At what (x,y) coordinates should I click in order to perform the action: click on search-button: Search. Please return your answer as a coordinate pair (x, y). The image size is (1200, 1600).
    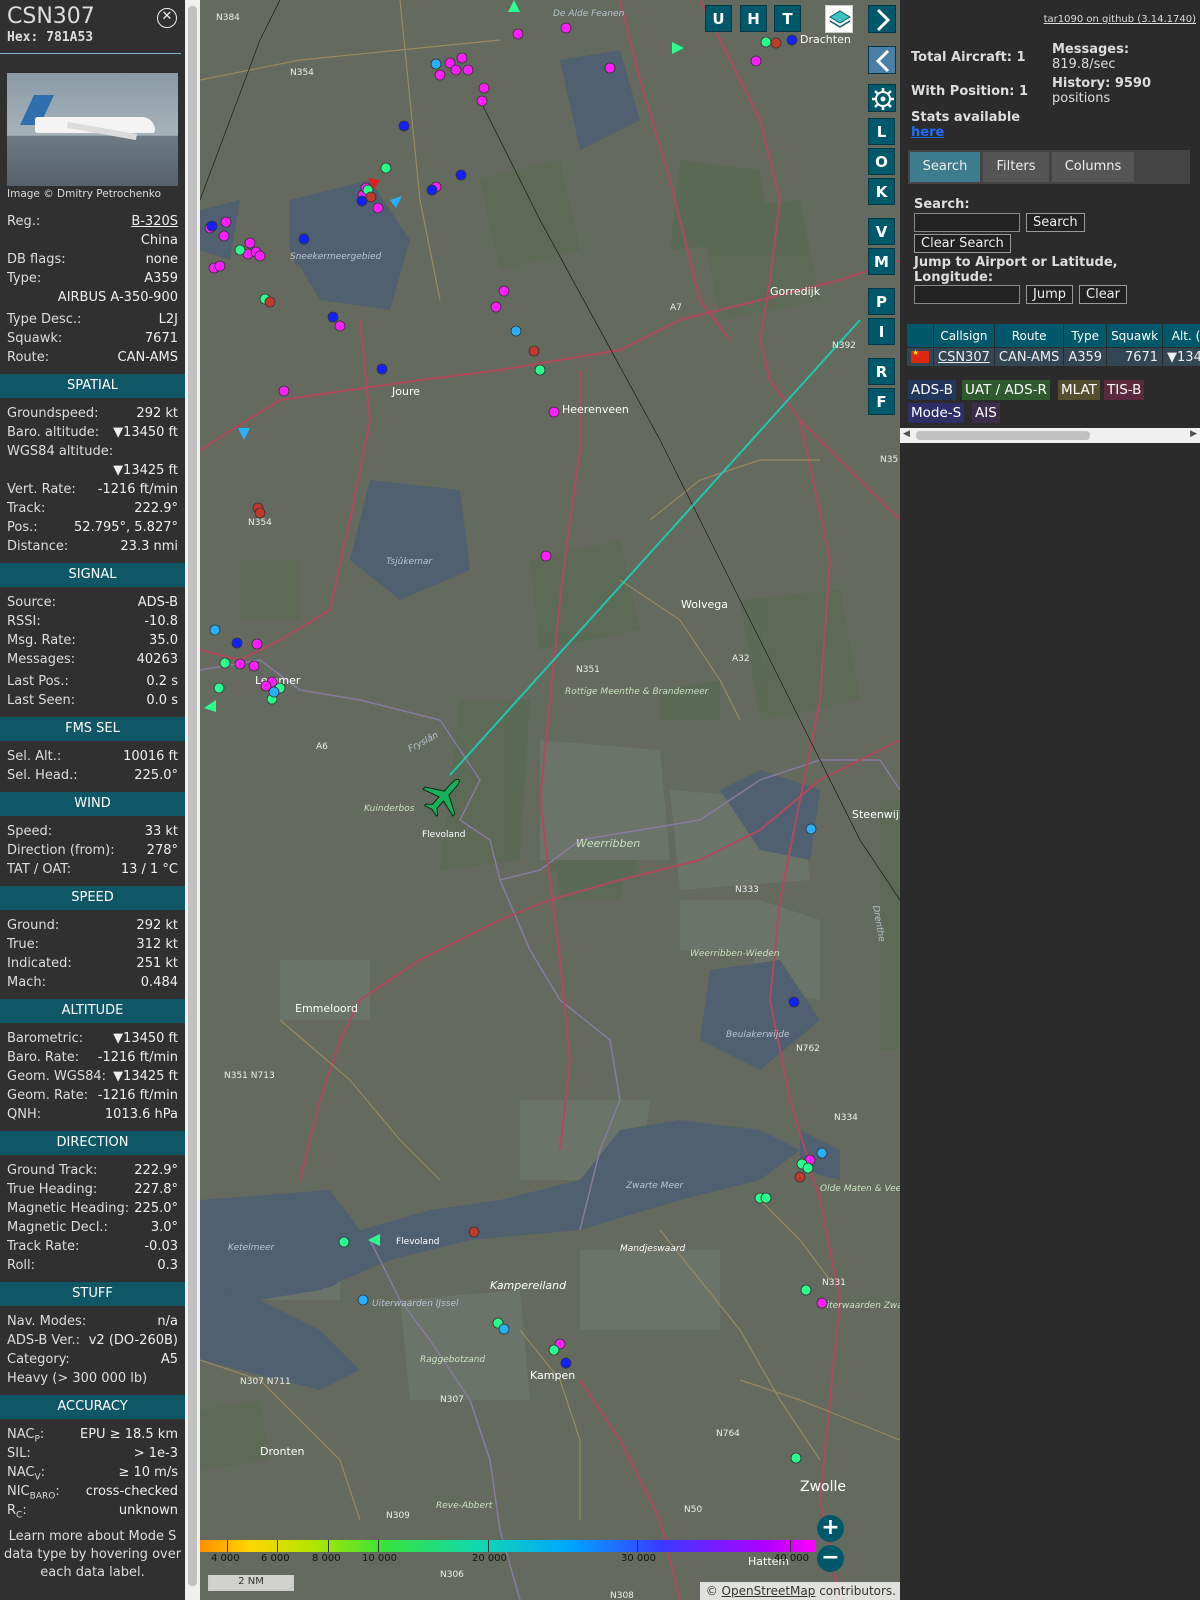
    Looking at the image, I should click on (1055, 222).